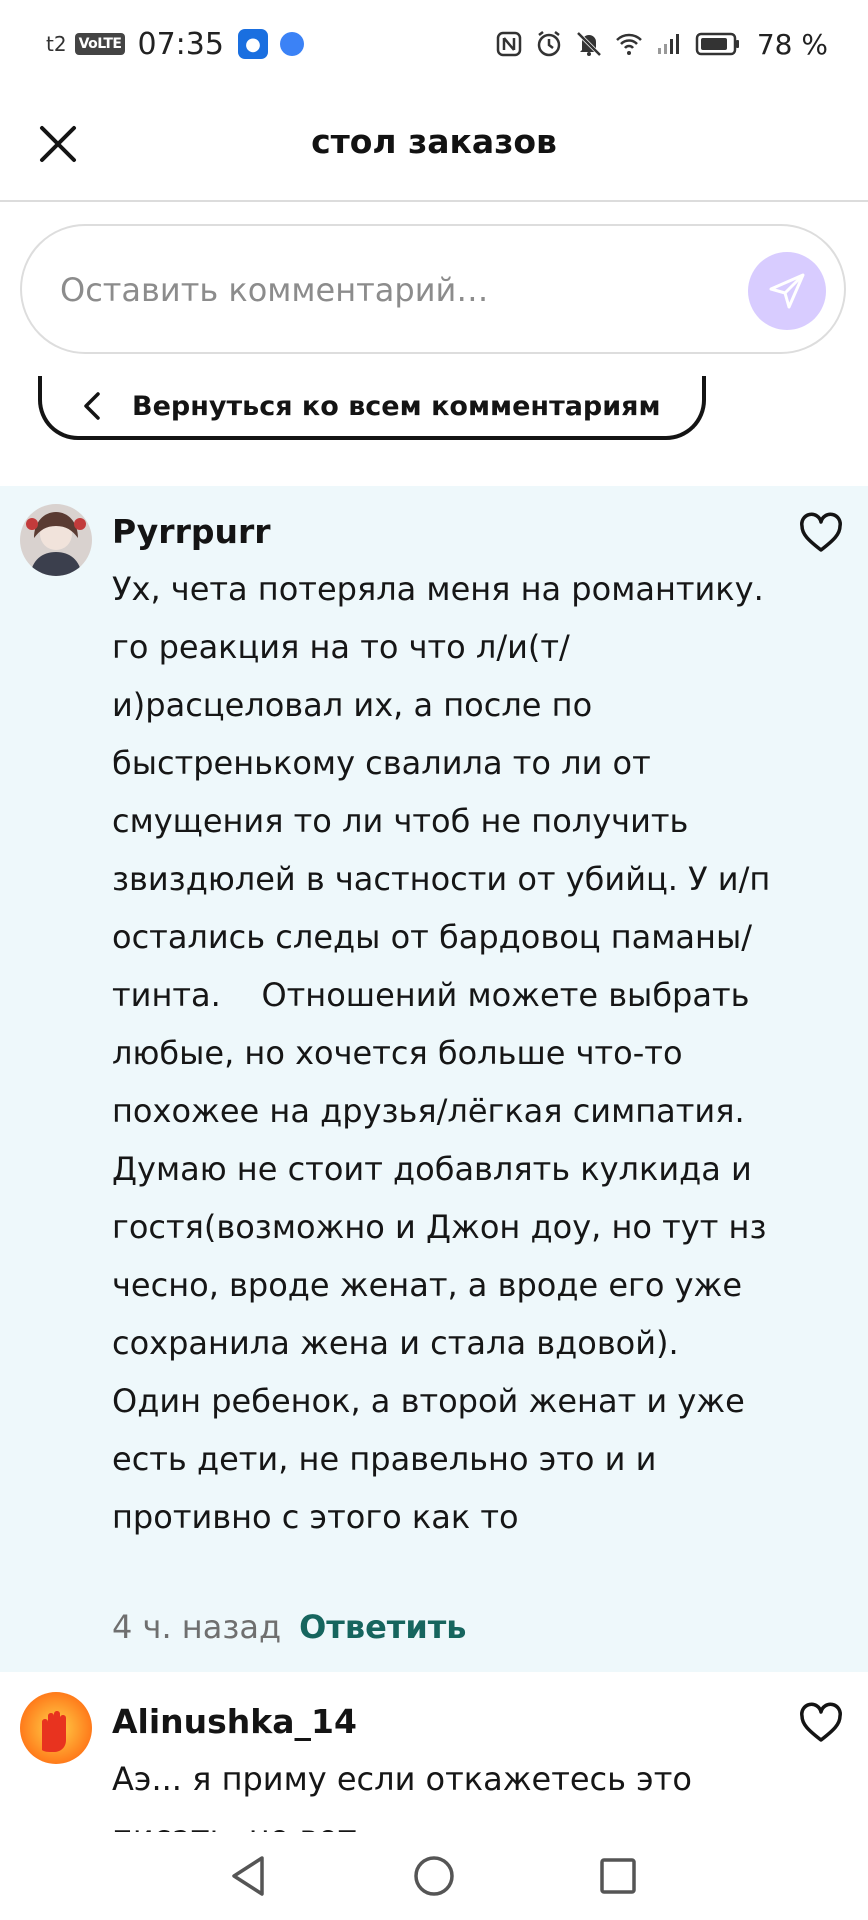 Image resolution: width=868 pixels, height=1920 pixels. What do you see at coordinates (289, 1627) in the screenshot?
I see `comment-meta: 4 ч. назад Ответить` at bounding box center [289, 1627].